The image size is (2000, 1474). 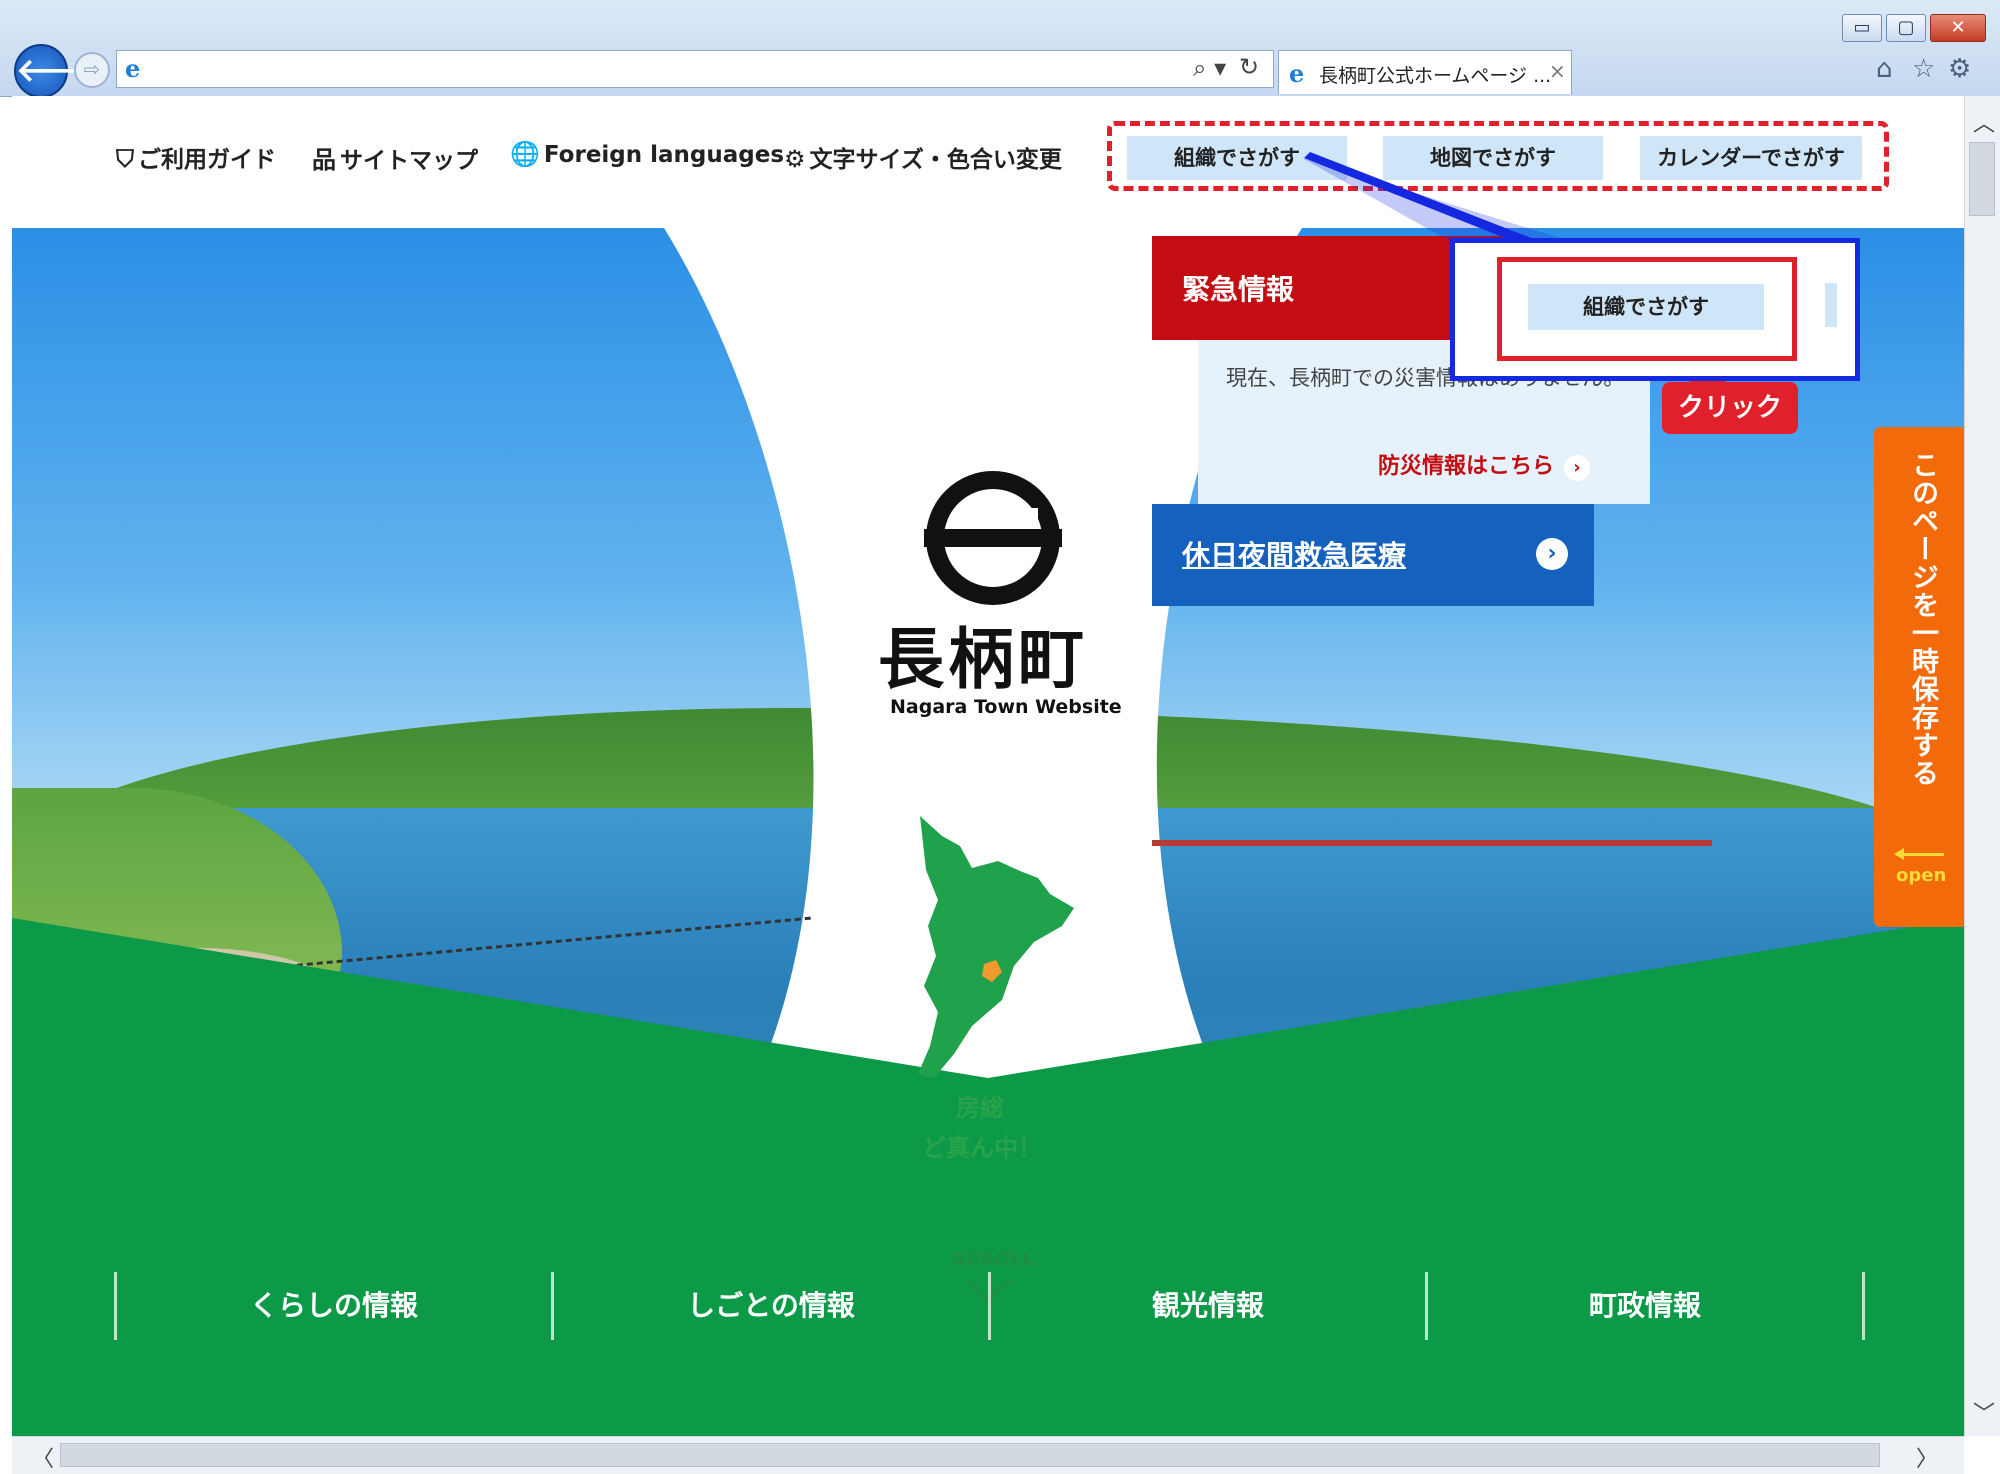 I want to click on forward-button: ⇨, so click(x=92, y=70).